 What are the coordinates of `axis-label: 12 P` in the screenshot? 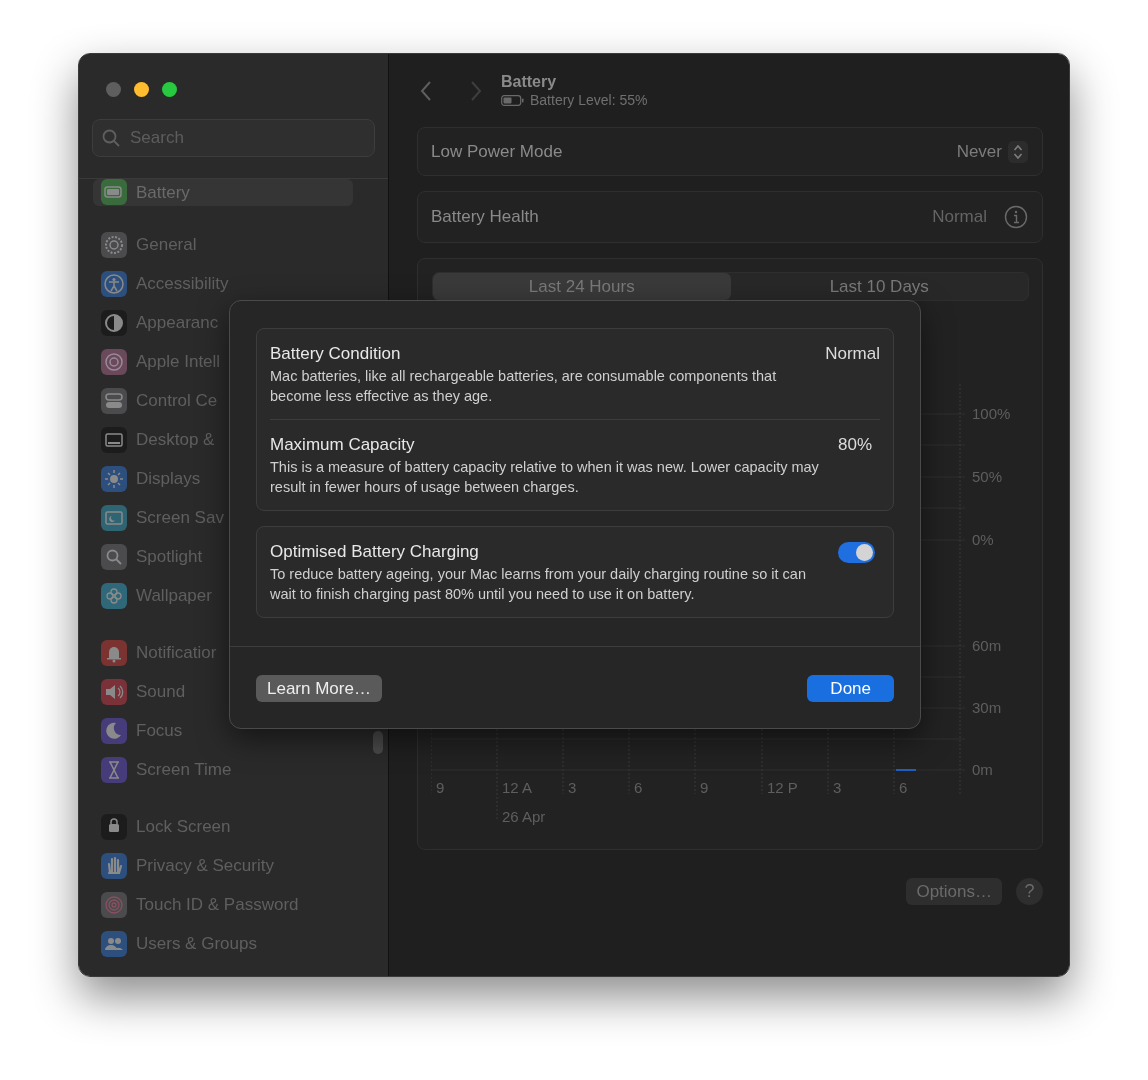 It's located at (782, 788).